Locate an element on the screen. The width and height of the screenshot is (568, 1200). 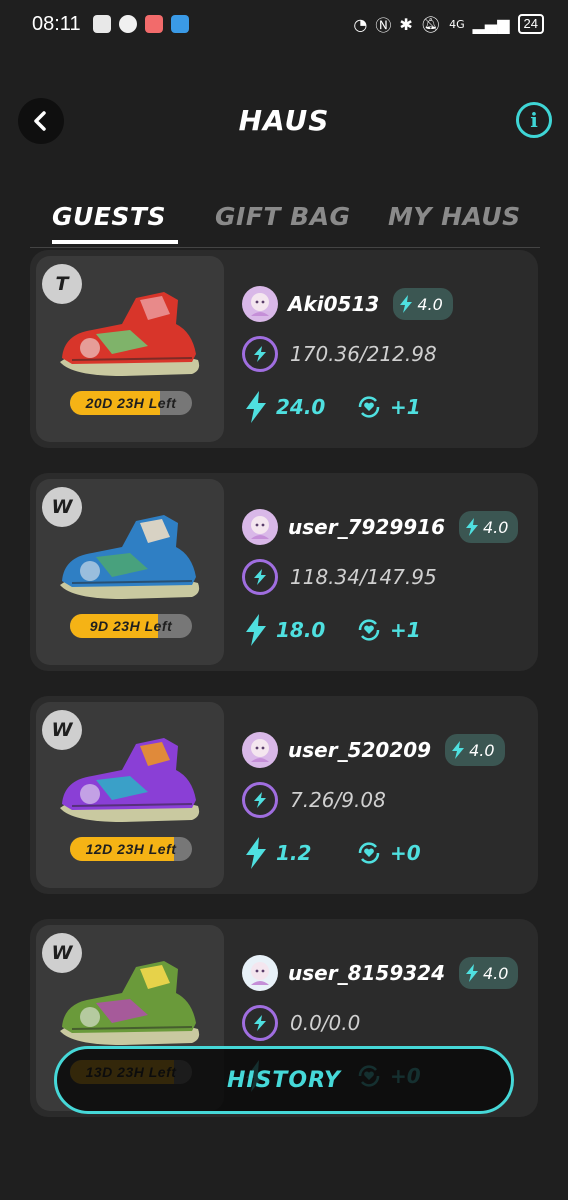
energy-value: 118.34/147.95 is located at coordinates (363, 577).